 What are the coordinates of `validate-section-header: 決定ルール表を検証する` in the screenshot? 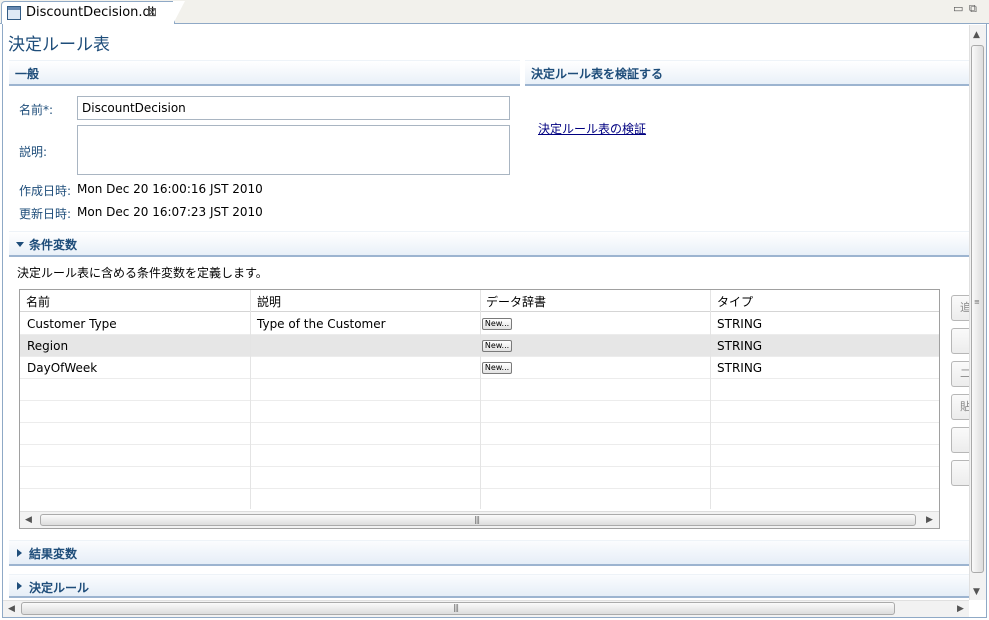 It's located at (747, 73).